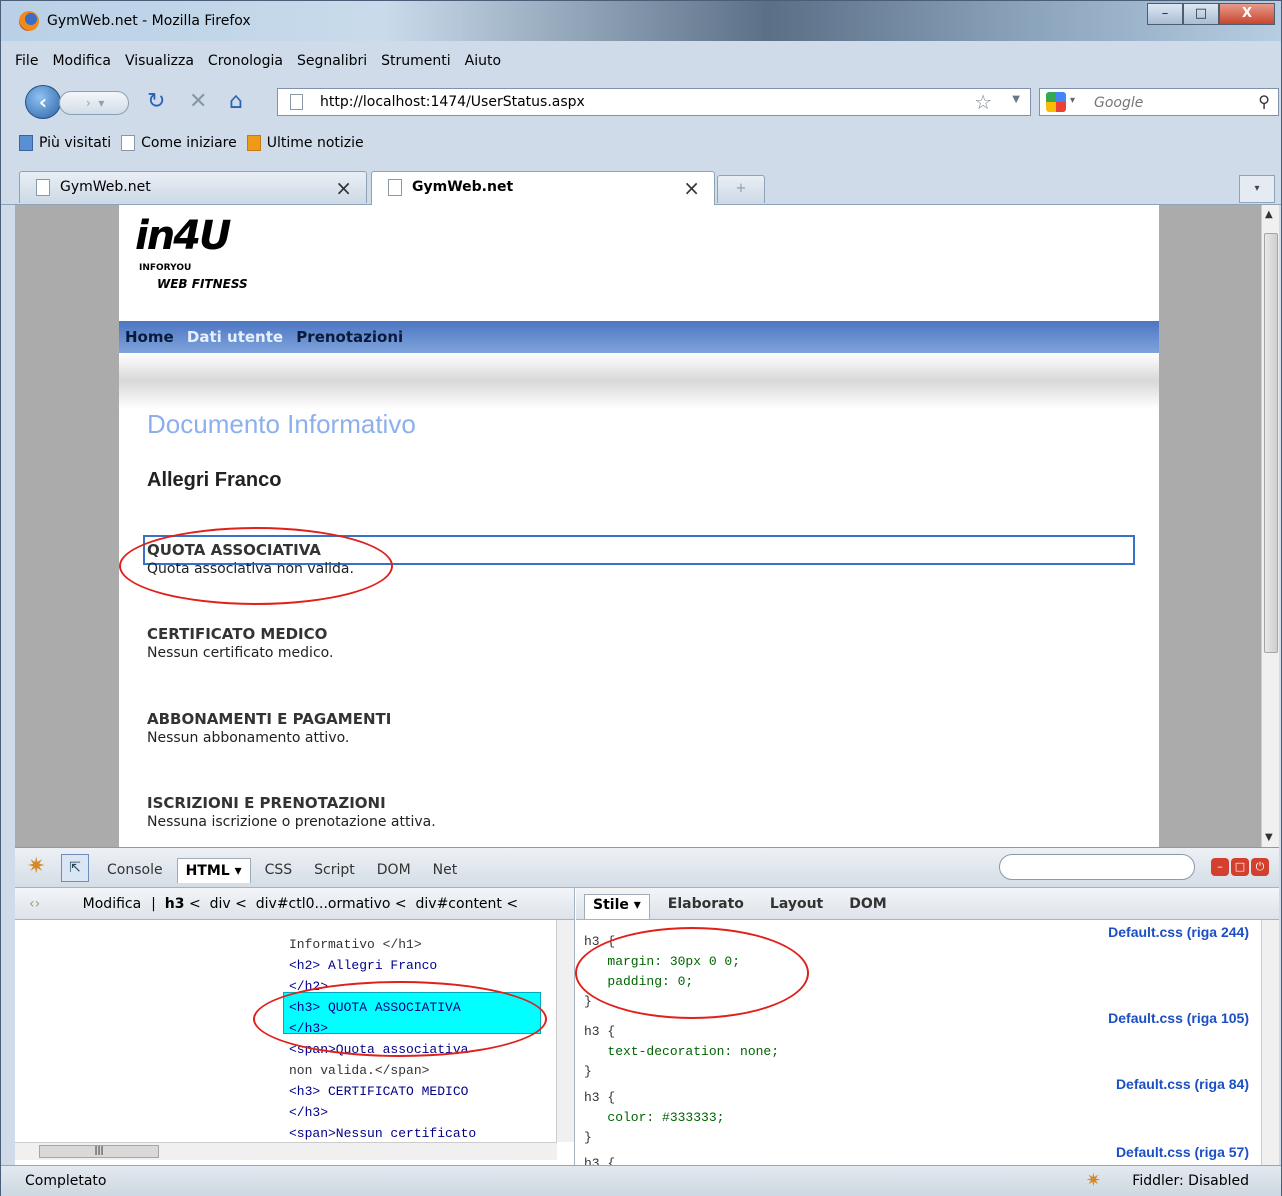  What do you see at coordinates (1178, 1018) in the screenshot?
I see `css-source-link: Default.css (riga 105)` at bounding box center [1178, 1018].